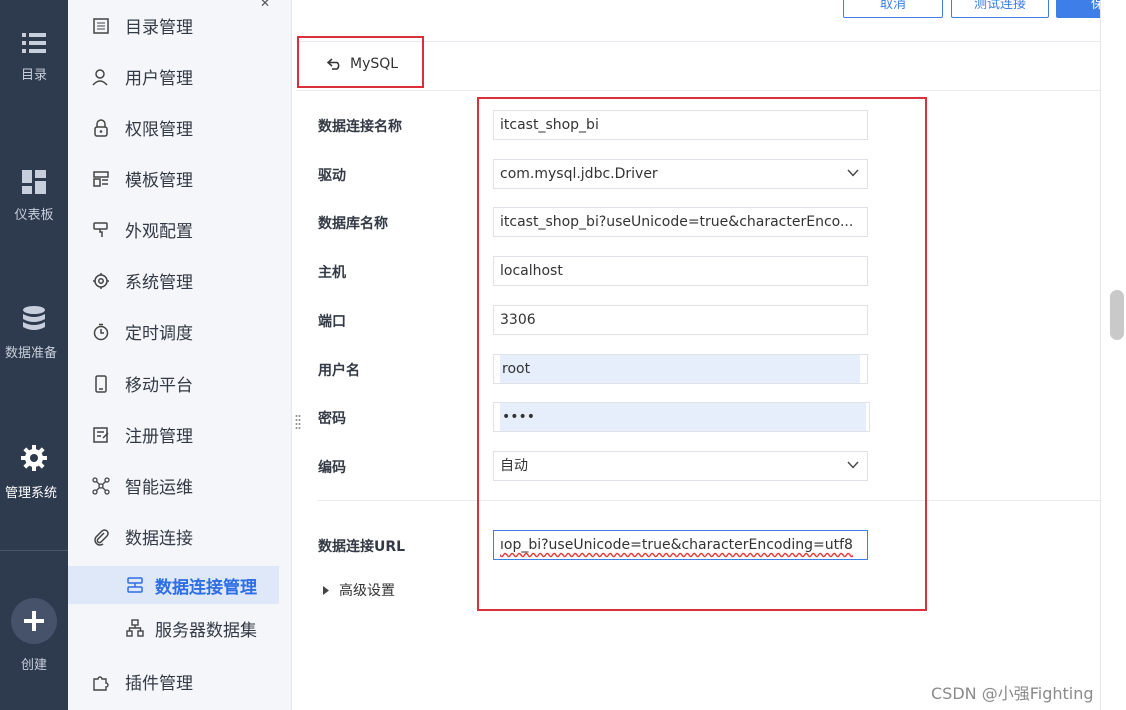 This screenshot has height=710, width=1126. I want to click on nav-label: 外观配置, so click(159, 231).